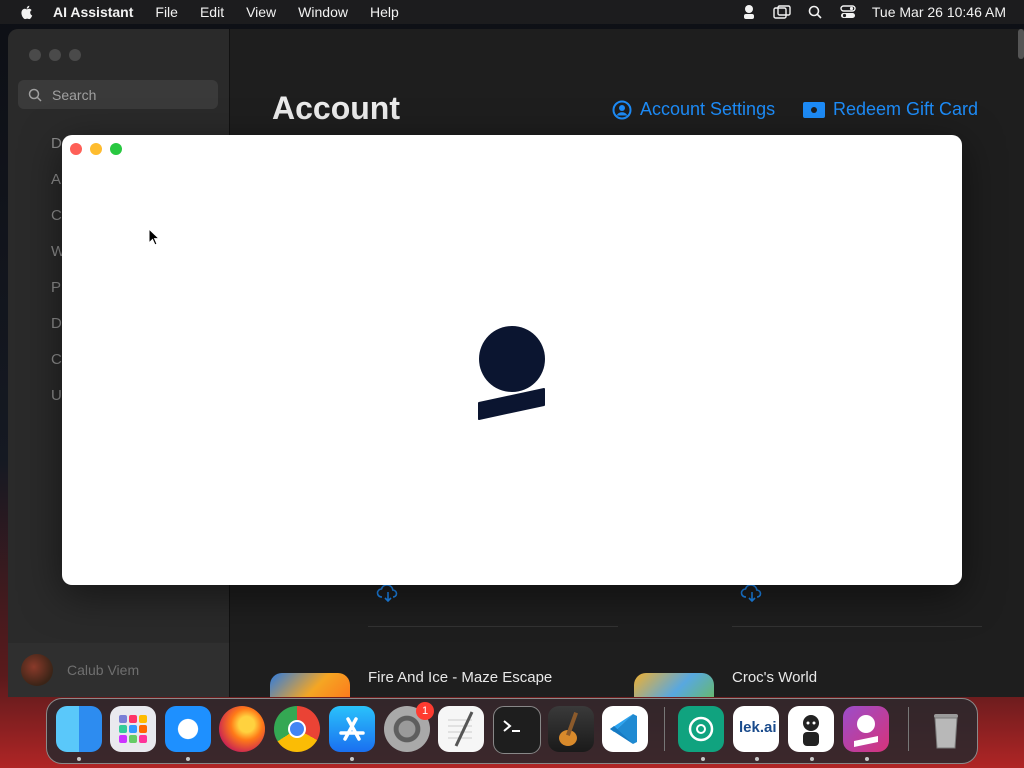 This screenshot has width=1024, height=768. What do you see at coordinates (310, 685) in the screenshot?
I see `app-icon-fire-and-ice` at bounding box center [310, 685].